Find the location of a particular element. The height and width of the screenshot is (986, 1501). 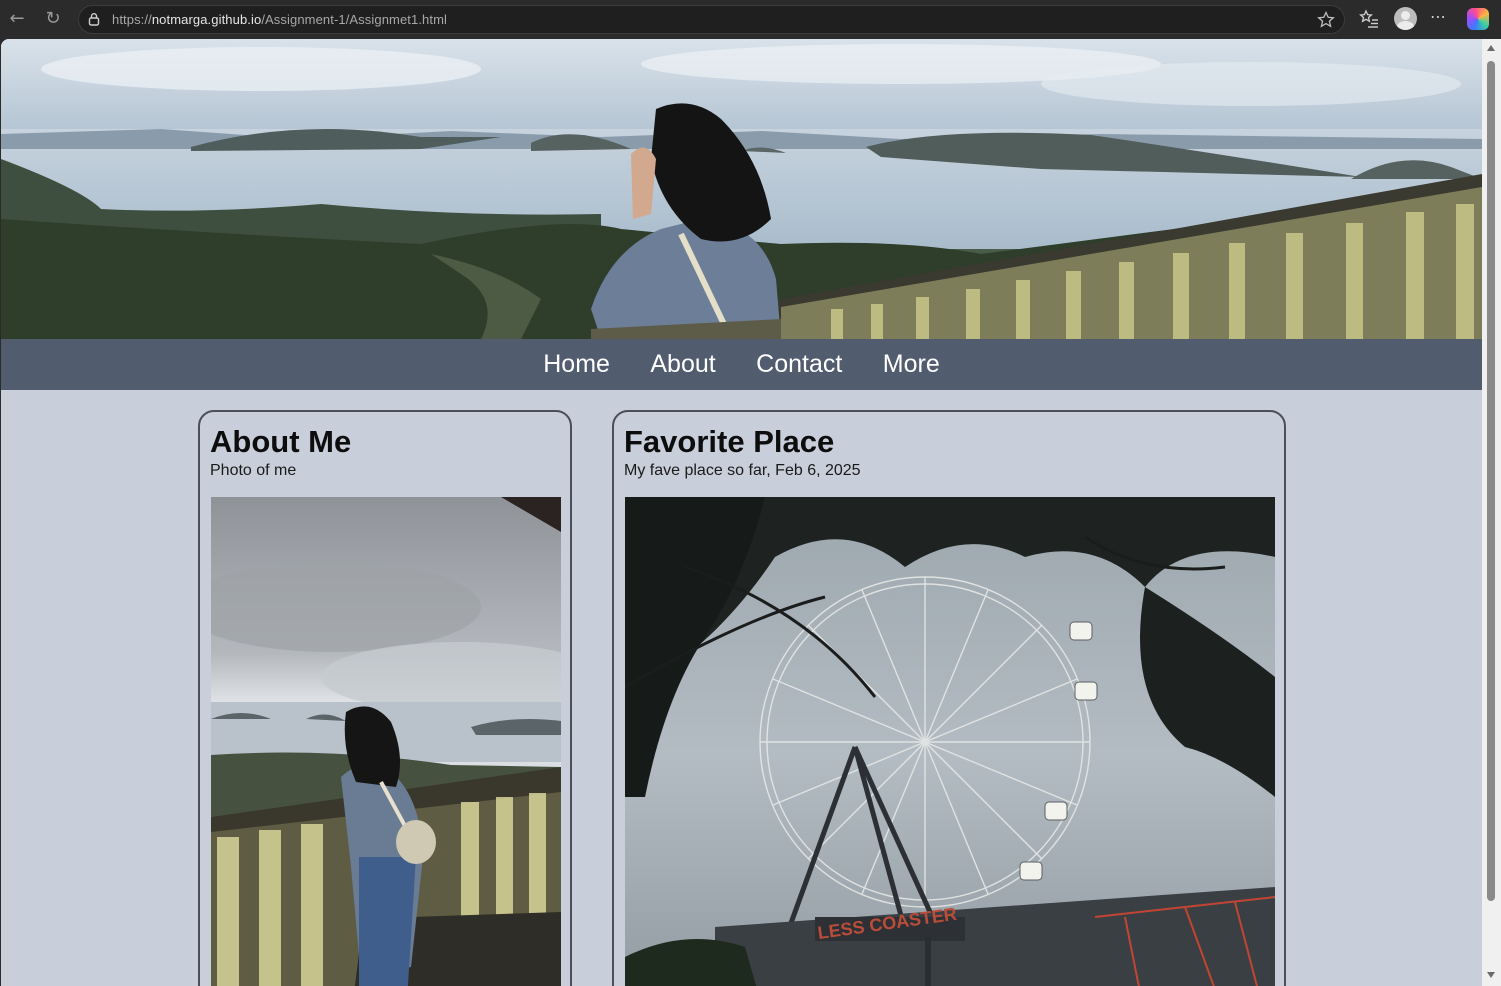

portrait-photo-illustration is located at coordinates (386, 741).